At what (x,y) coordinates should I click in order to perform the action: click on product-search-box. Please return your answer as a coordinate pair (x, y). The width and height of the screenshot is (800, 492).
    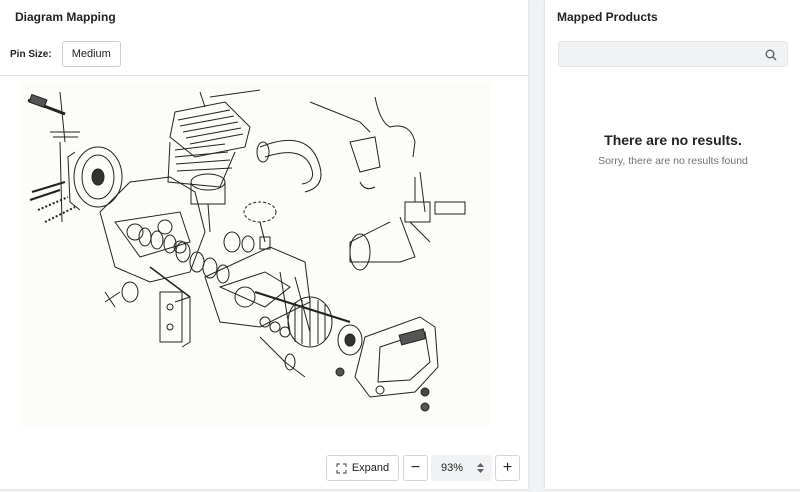
    Looking at the image, I should click on (673, 54).